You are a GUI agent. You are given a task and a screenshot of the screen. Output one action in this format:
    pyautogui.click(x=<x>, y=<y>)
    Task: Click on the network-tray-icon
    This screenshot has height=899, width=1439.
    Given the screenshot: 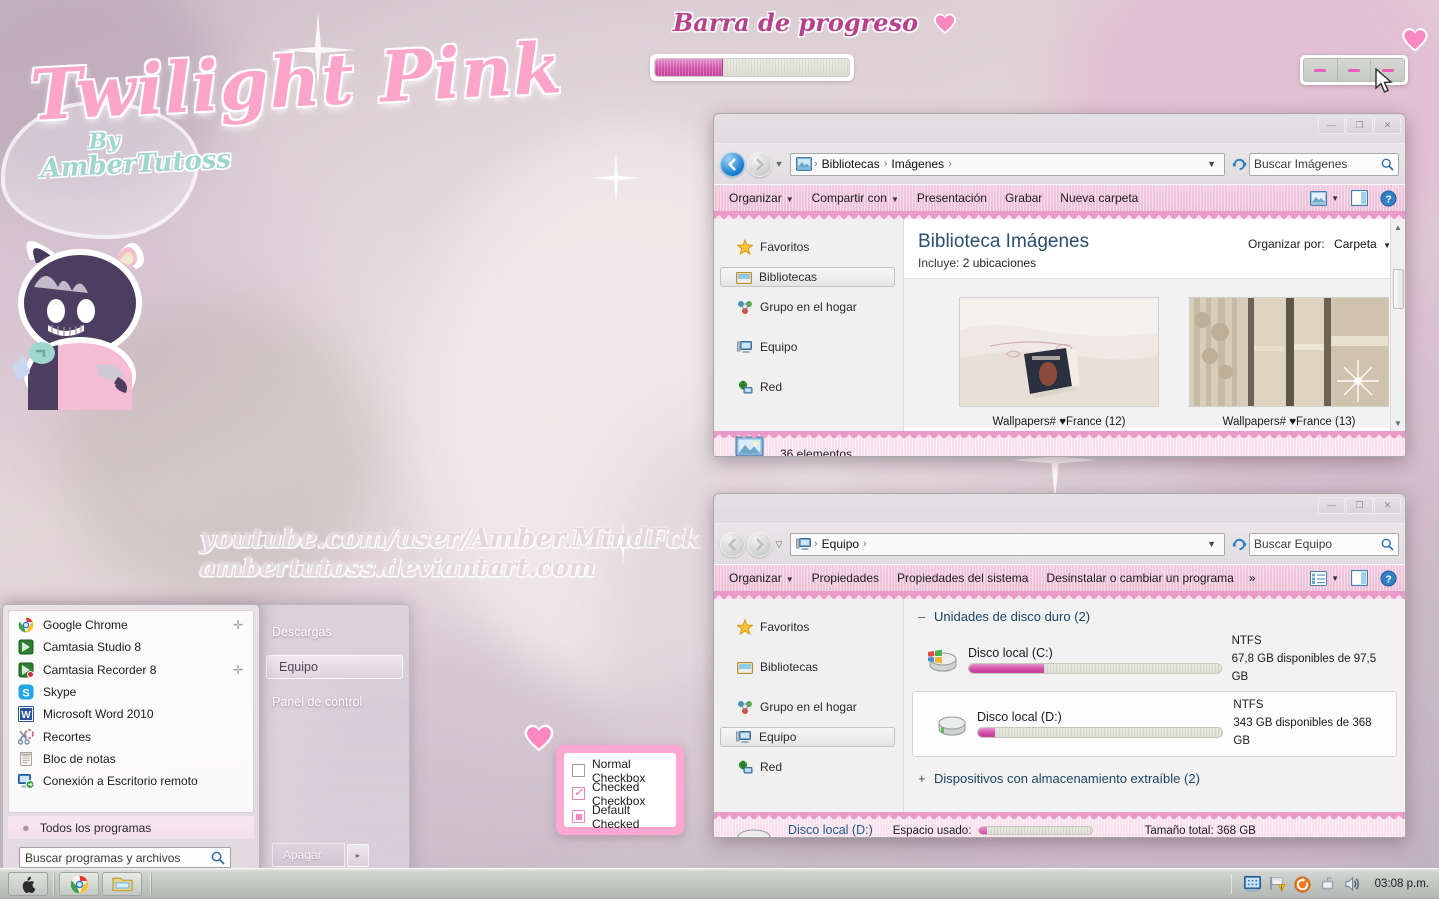 What is the action you would take?
    pyautogui.click(x=1327, y=884)
    